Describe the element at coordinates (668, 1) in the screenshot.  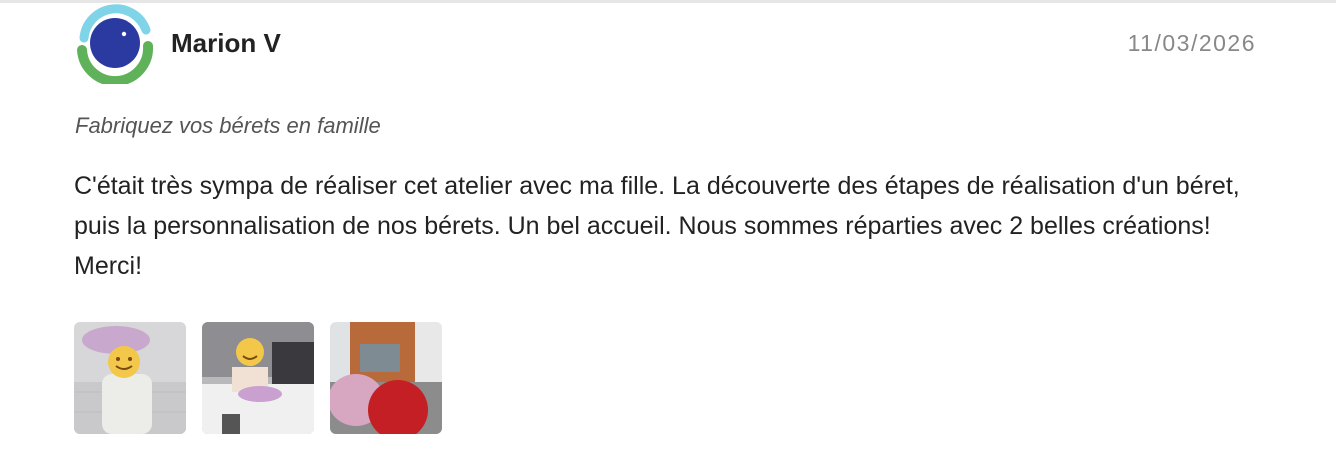
I see `top-divider` at that location.